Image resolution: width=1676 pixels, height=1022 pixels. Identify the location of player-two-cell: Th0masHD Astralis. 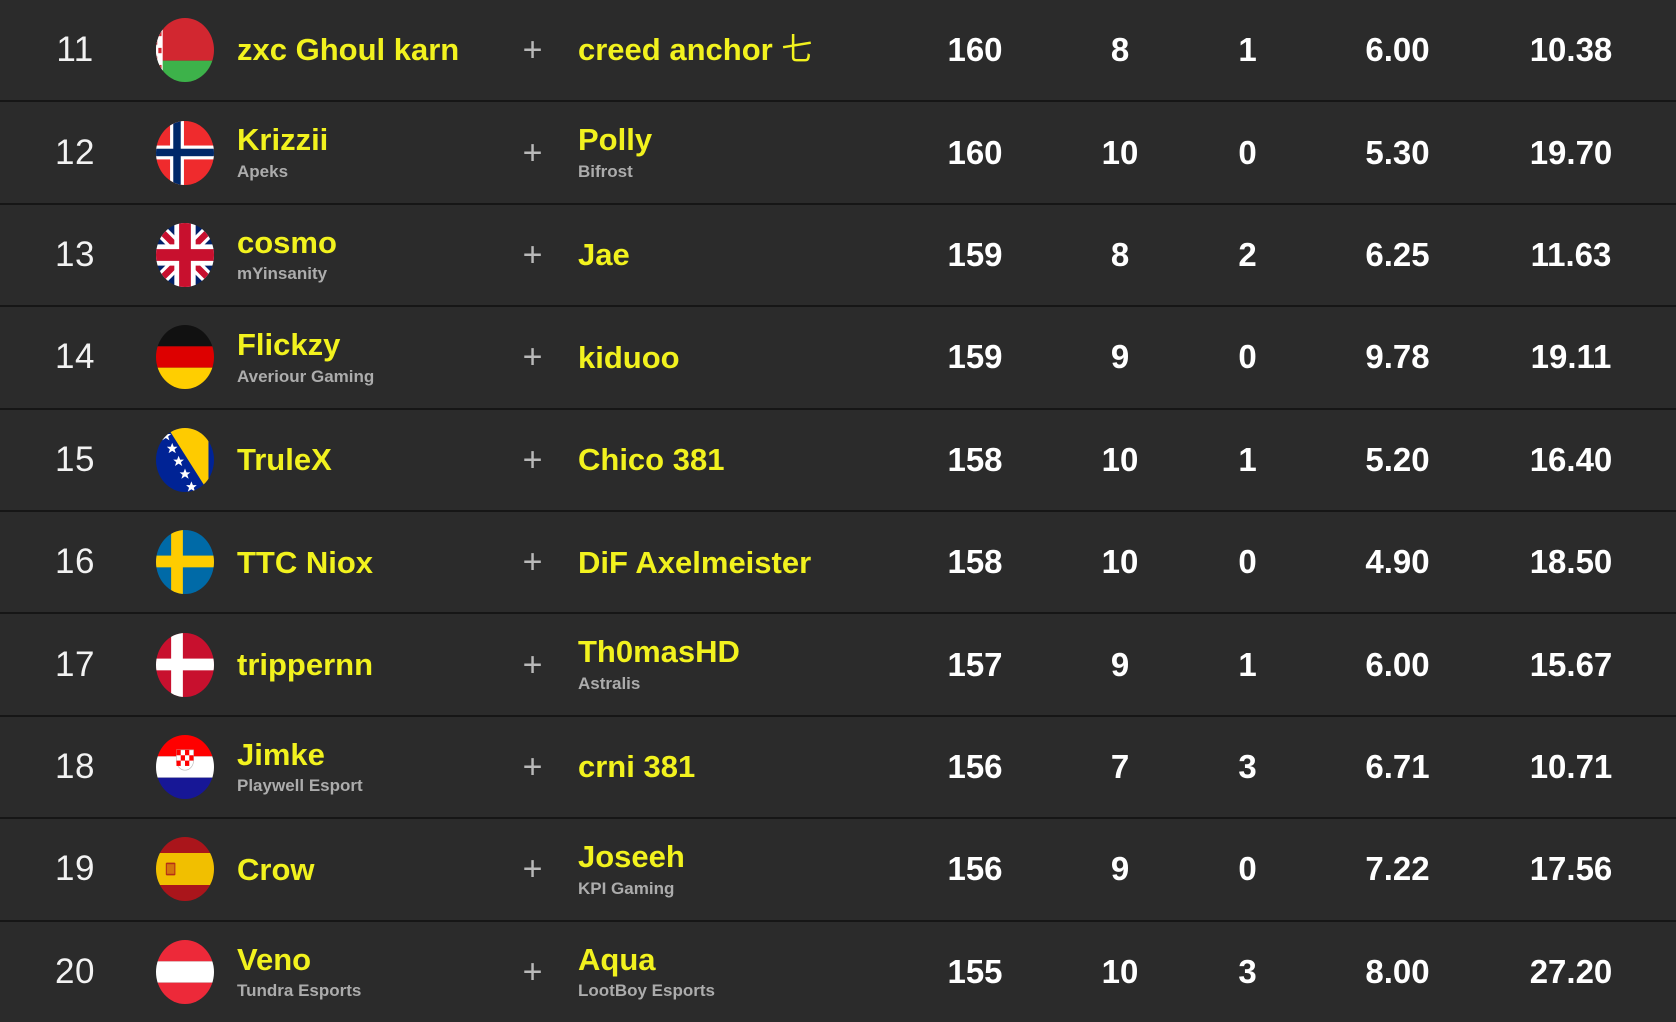
(727, 664).